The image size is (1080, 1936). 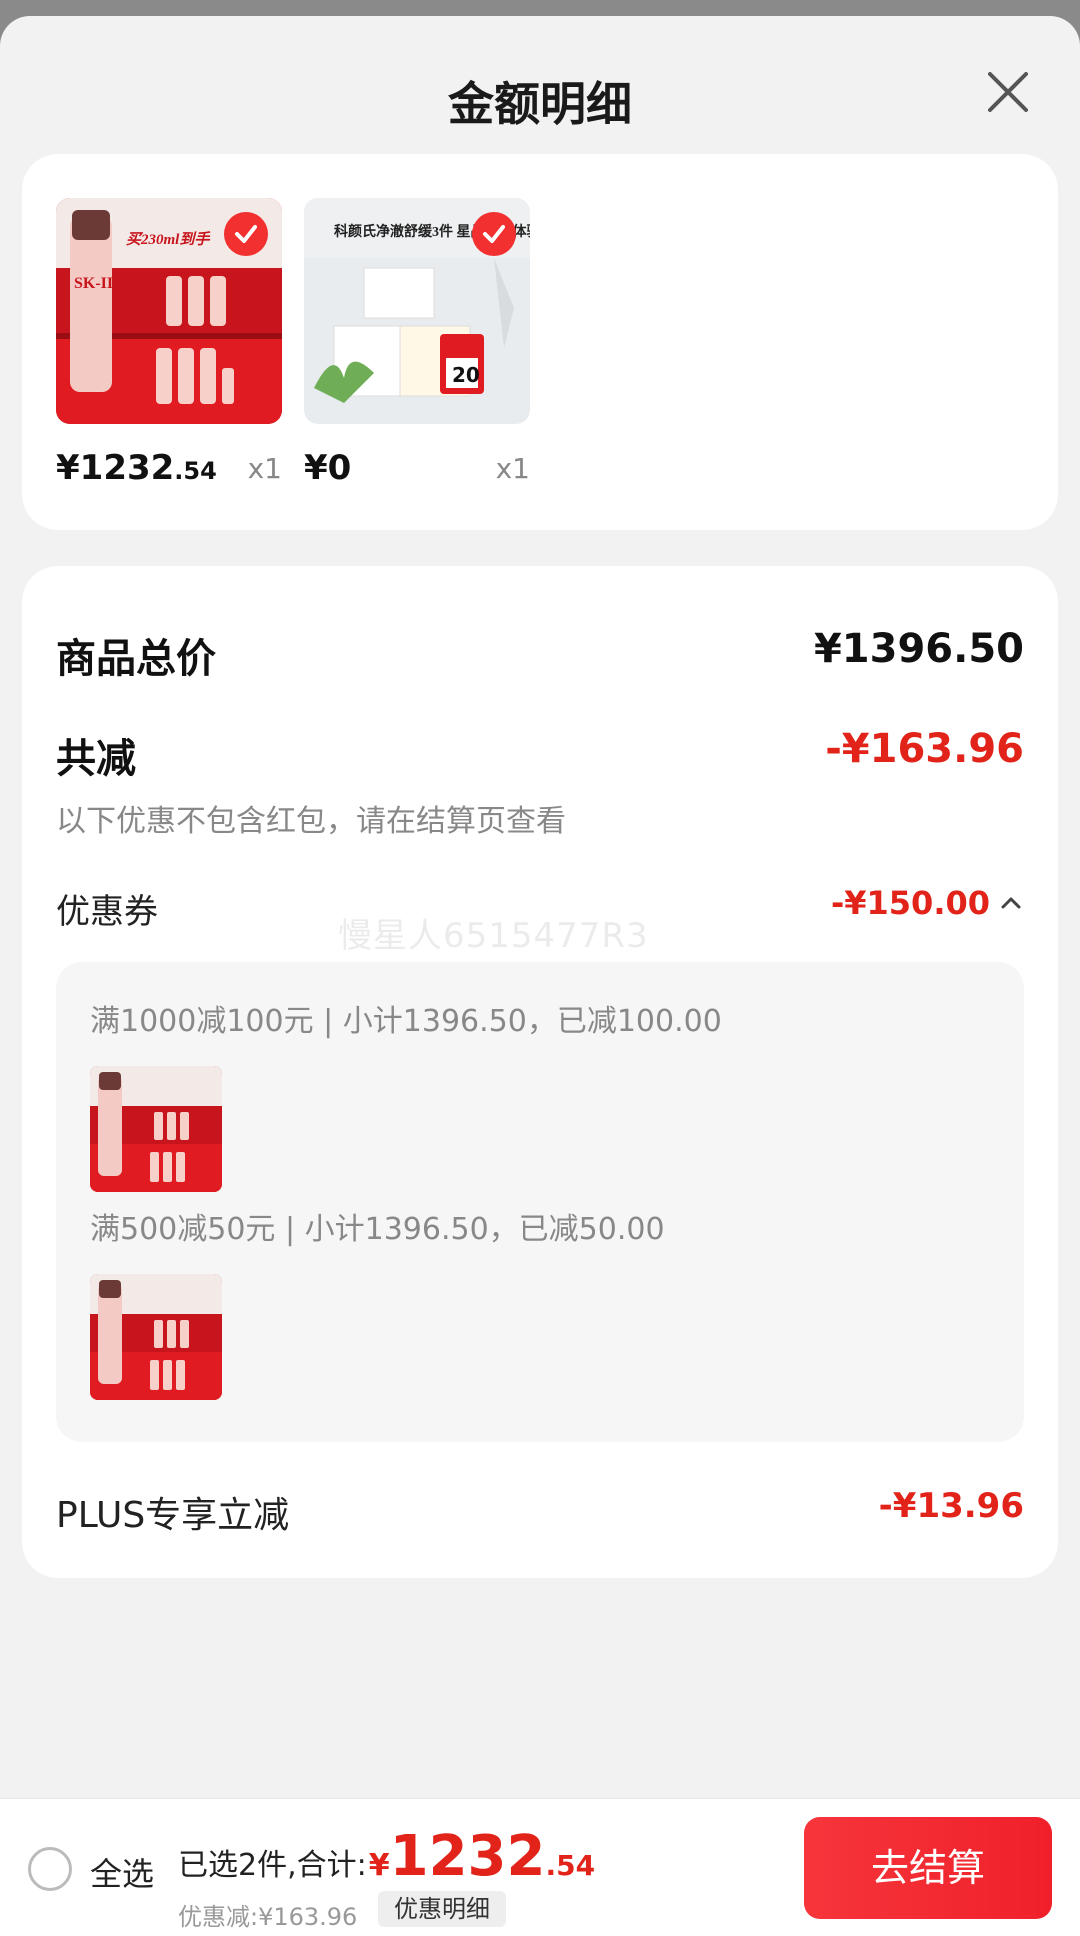 What do you see at coordinates (540, 656) in the screenshot?
I see `total-price-row: 商品总价 ¥1396.50` at bounding box center [540, 656].